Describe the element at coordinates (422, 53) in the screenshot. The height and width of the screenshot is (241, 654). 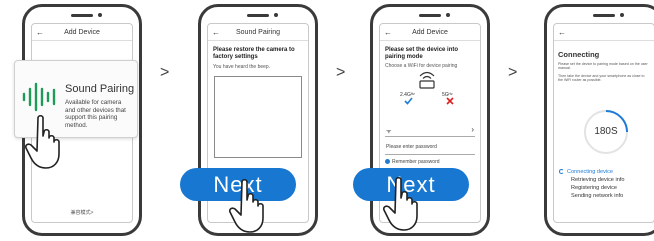
I see `instruction-text: Please set the device into pairing mode` at that location.